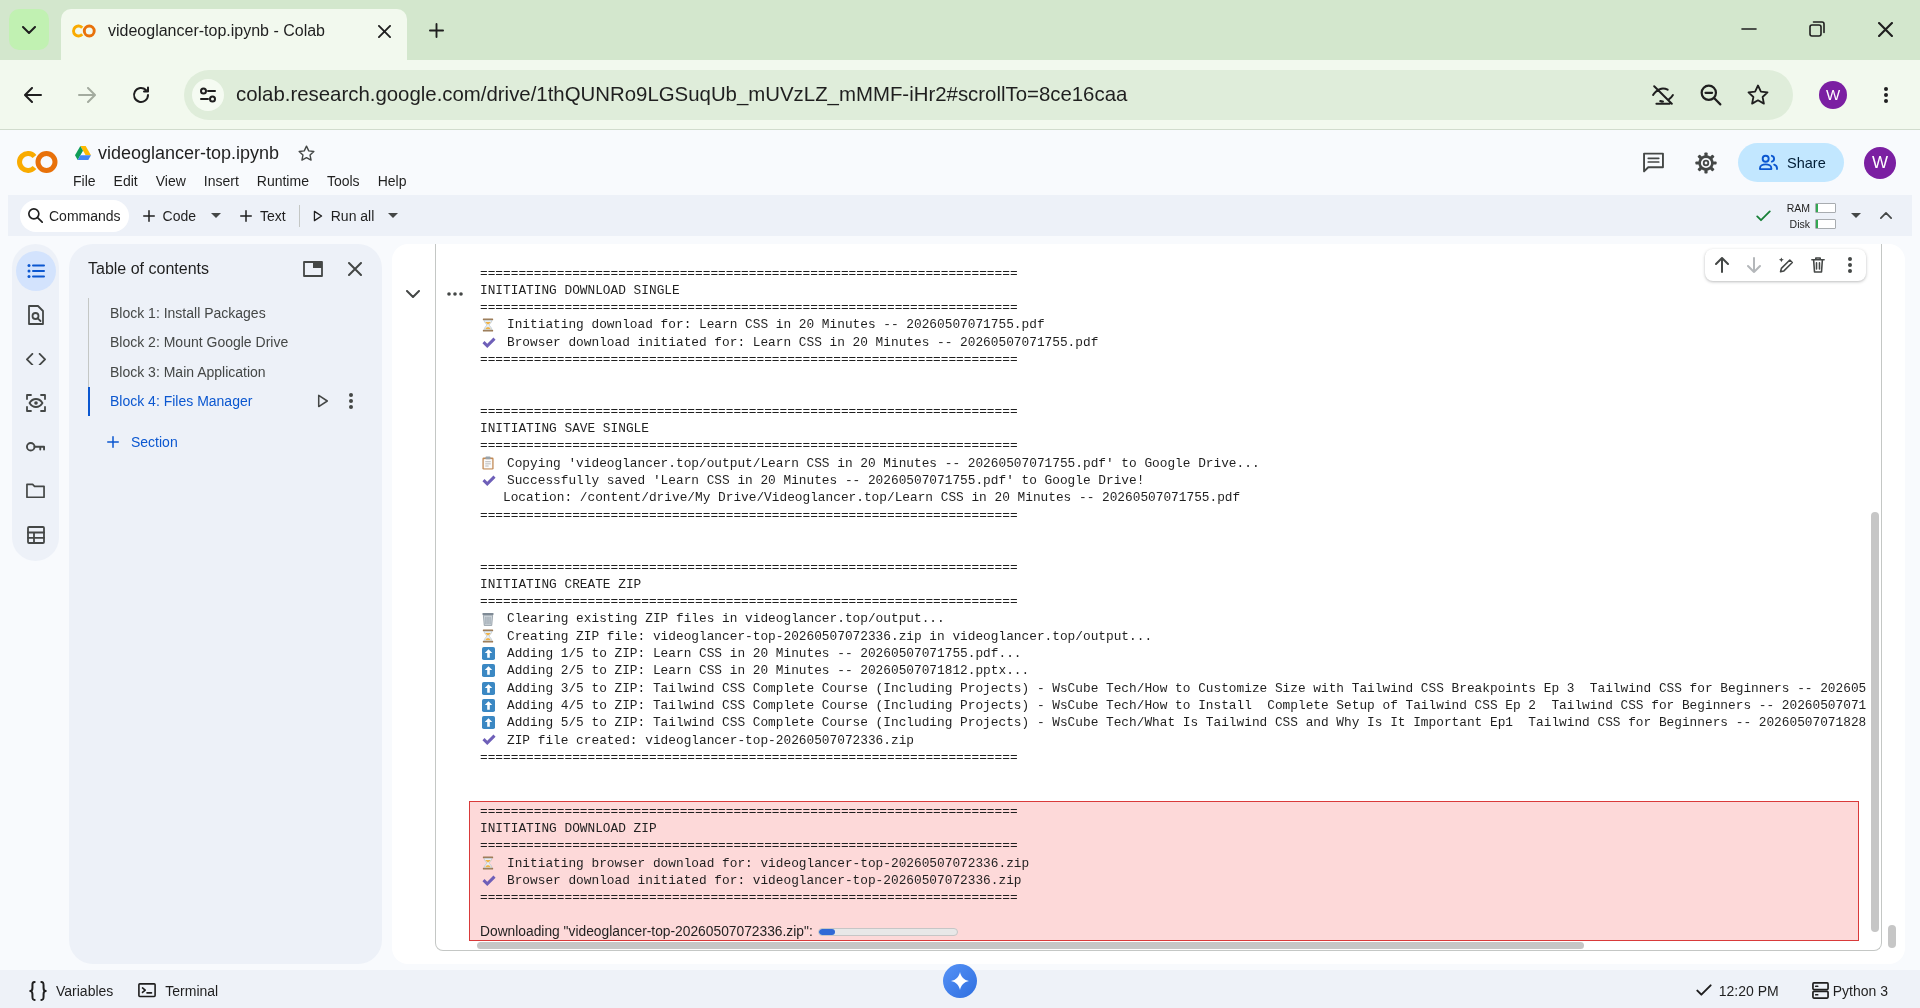 Image resolution: width=1920 pixels, height=1008 pixels. I want to click on user-avatar: W, so click(1880, 162).